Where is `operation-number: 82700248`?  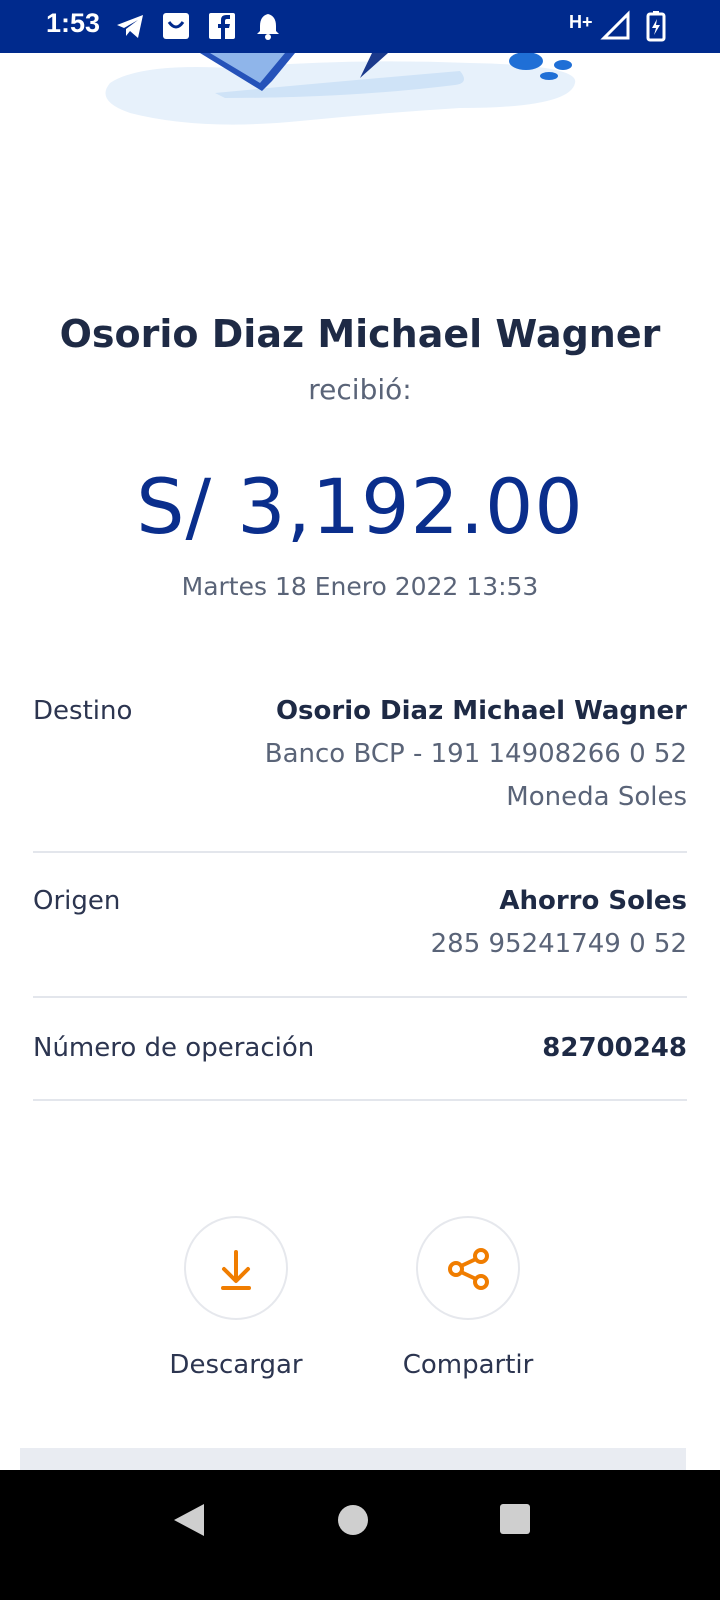 operation-number: 82700248 is located at coordinates (614, 1048).